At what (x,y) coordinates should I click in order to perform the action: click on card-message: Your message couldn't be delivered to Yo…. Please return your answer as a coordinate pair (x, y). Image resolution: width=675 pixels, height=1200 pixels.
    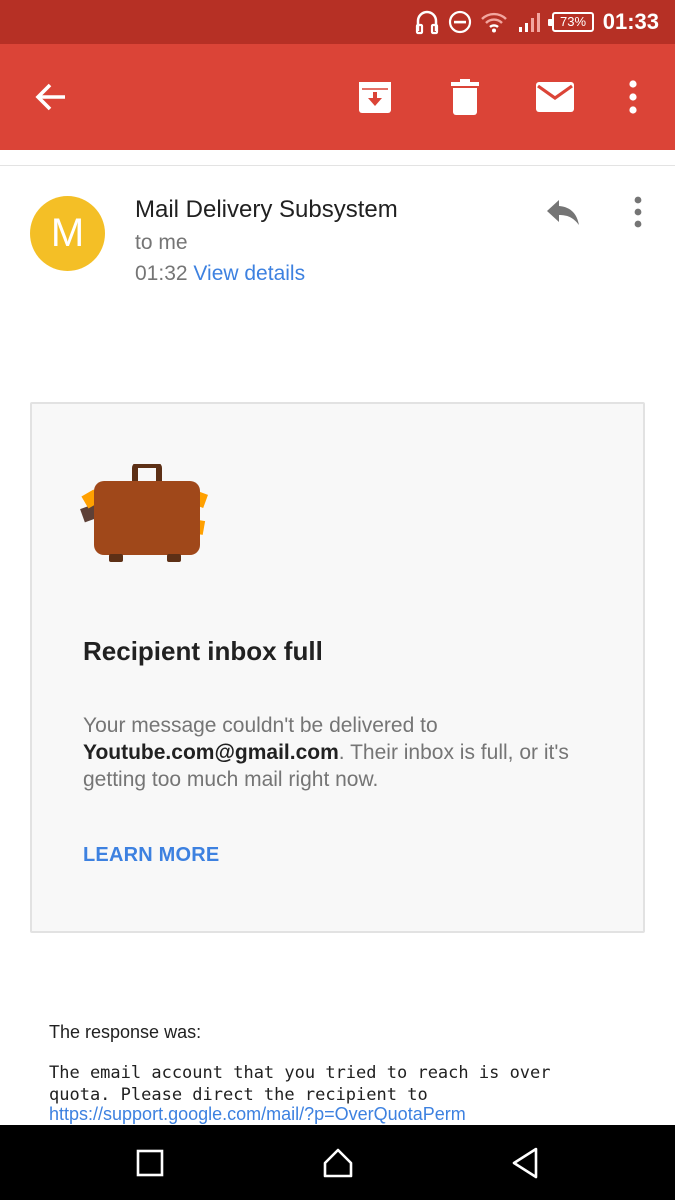
    Looking at the image, I should click on (326, 752).